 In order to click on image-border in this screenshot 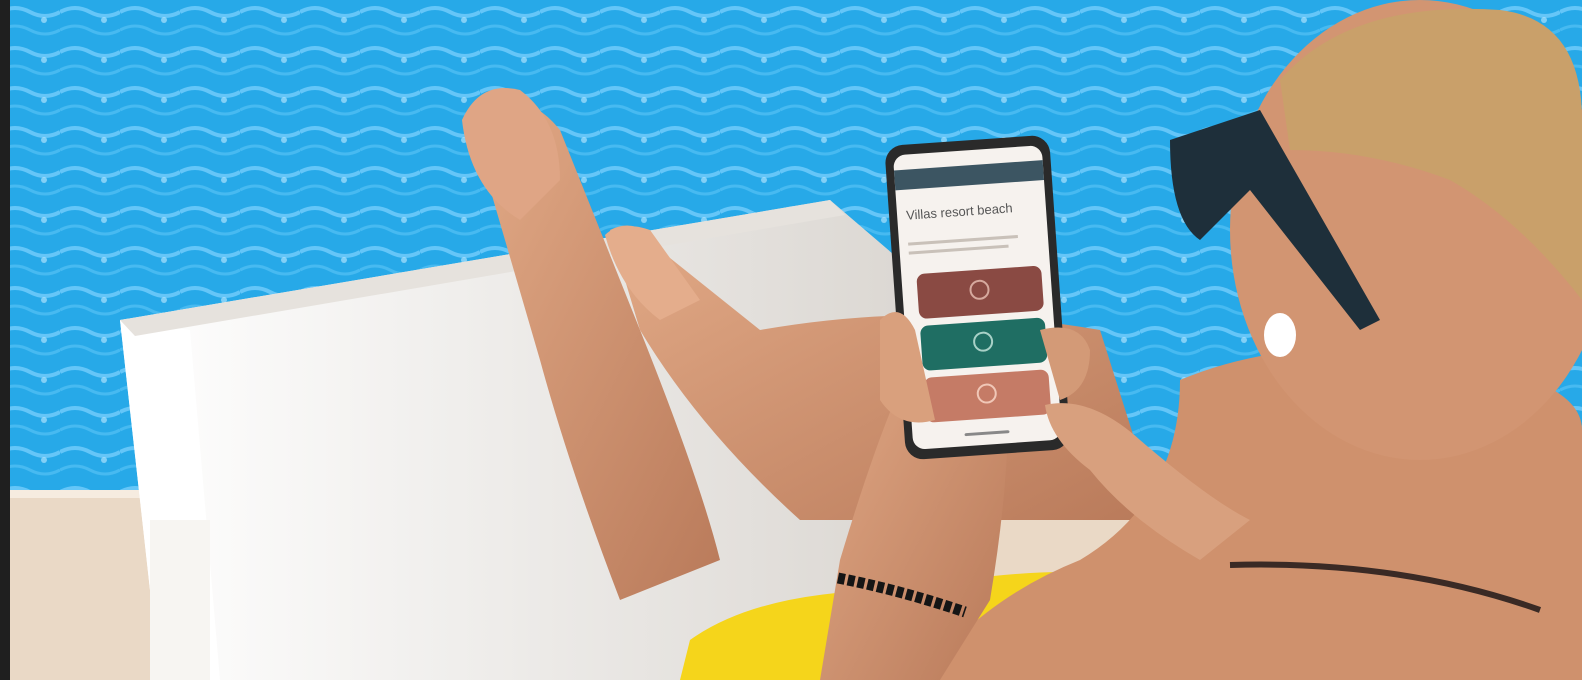, I will do `click(5, 340)`.